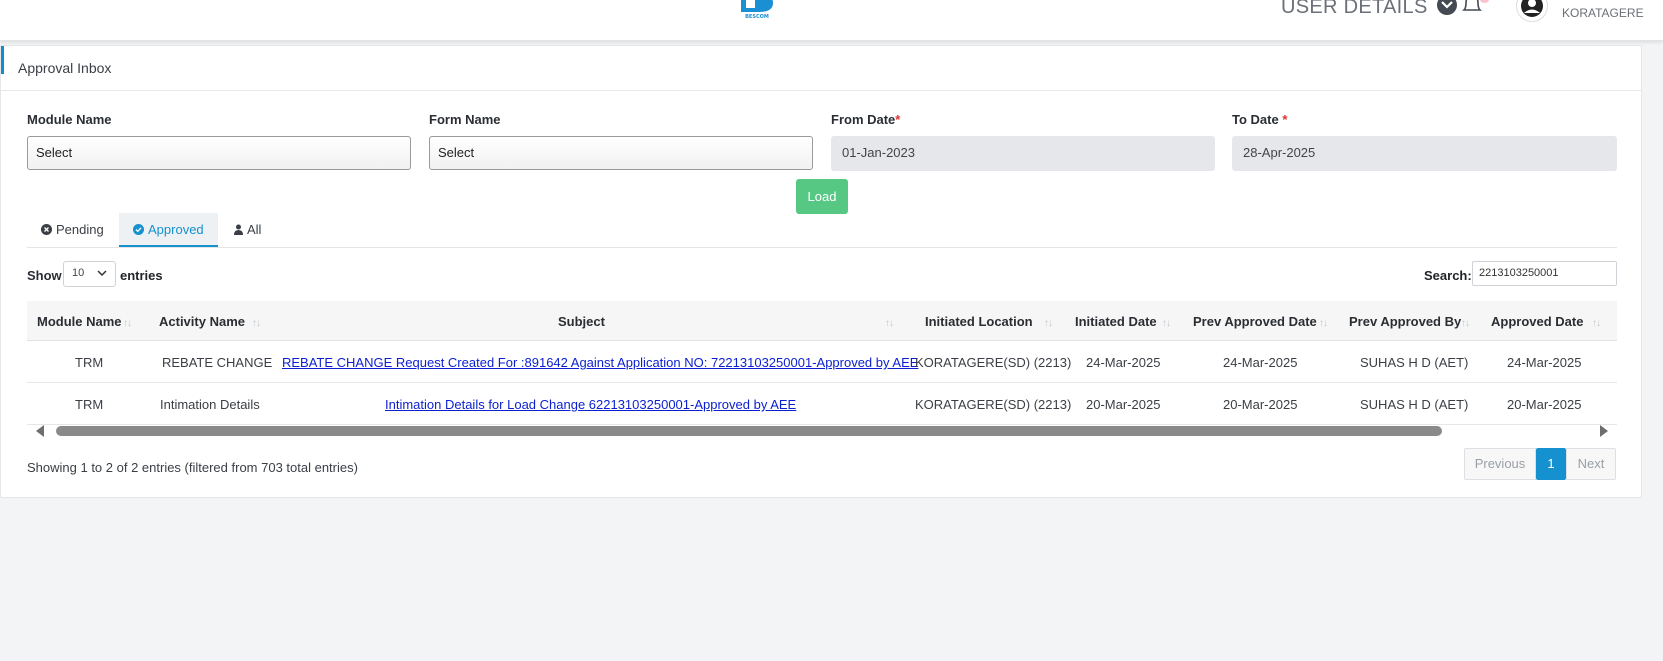 The width and height of the screenshot is (1663, 661). What do you see at coordinates (822, 230) in the screenshot?
I see `status-tabs: Pending Approved All` at bounding box center [822, 230].